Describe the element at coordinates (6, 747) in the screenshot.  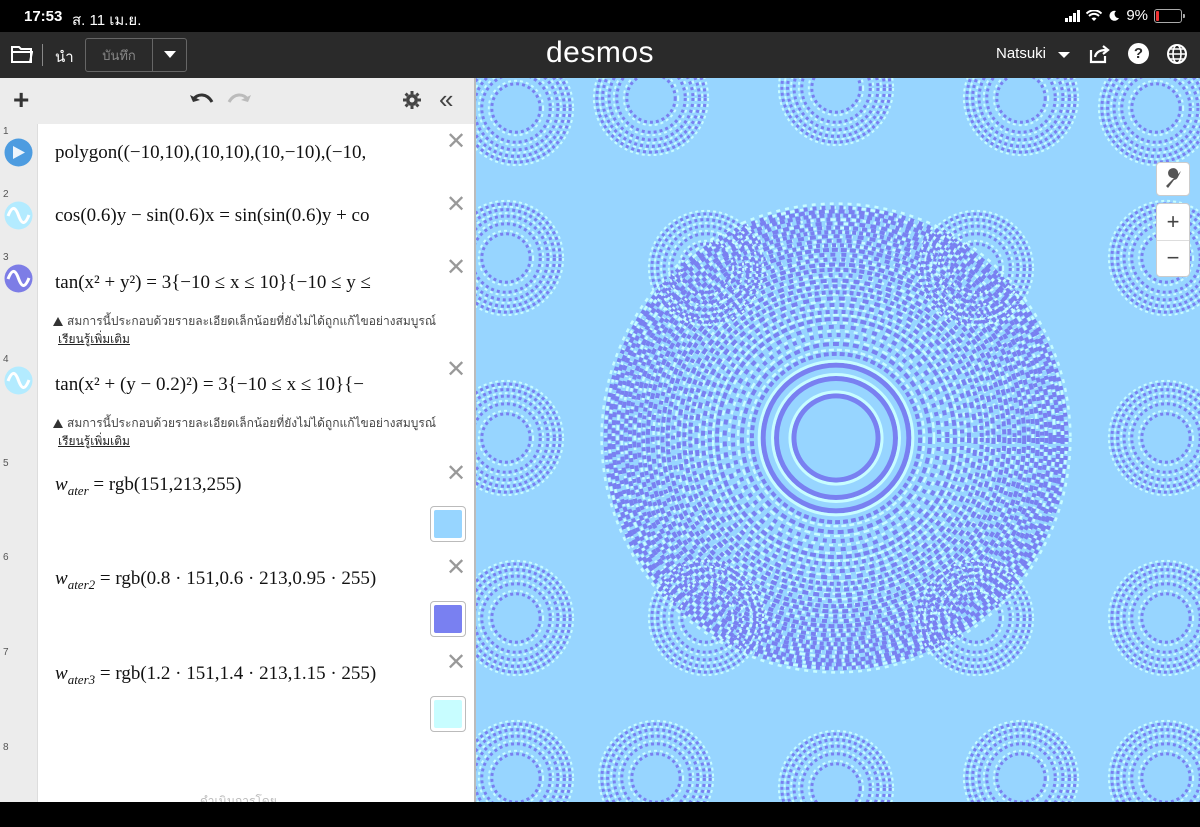
I see `expression-number: 8` at that location.